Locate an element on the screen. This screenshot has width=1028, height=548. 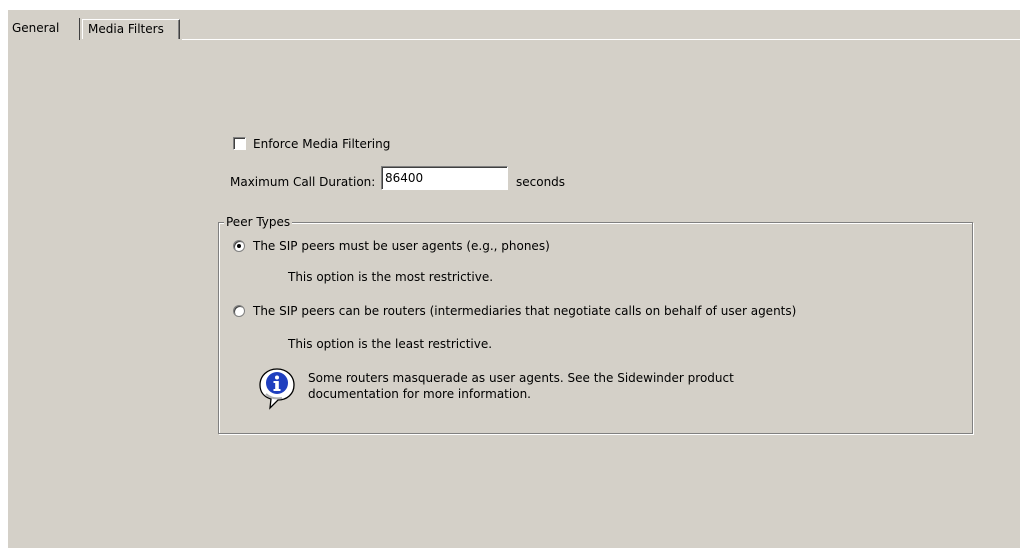
user-agents-radio is located at coordinates (239, 246).